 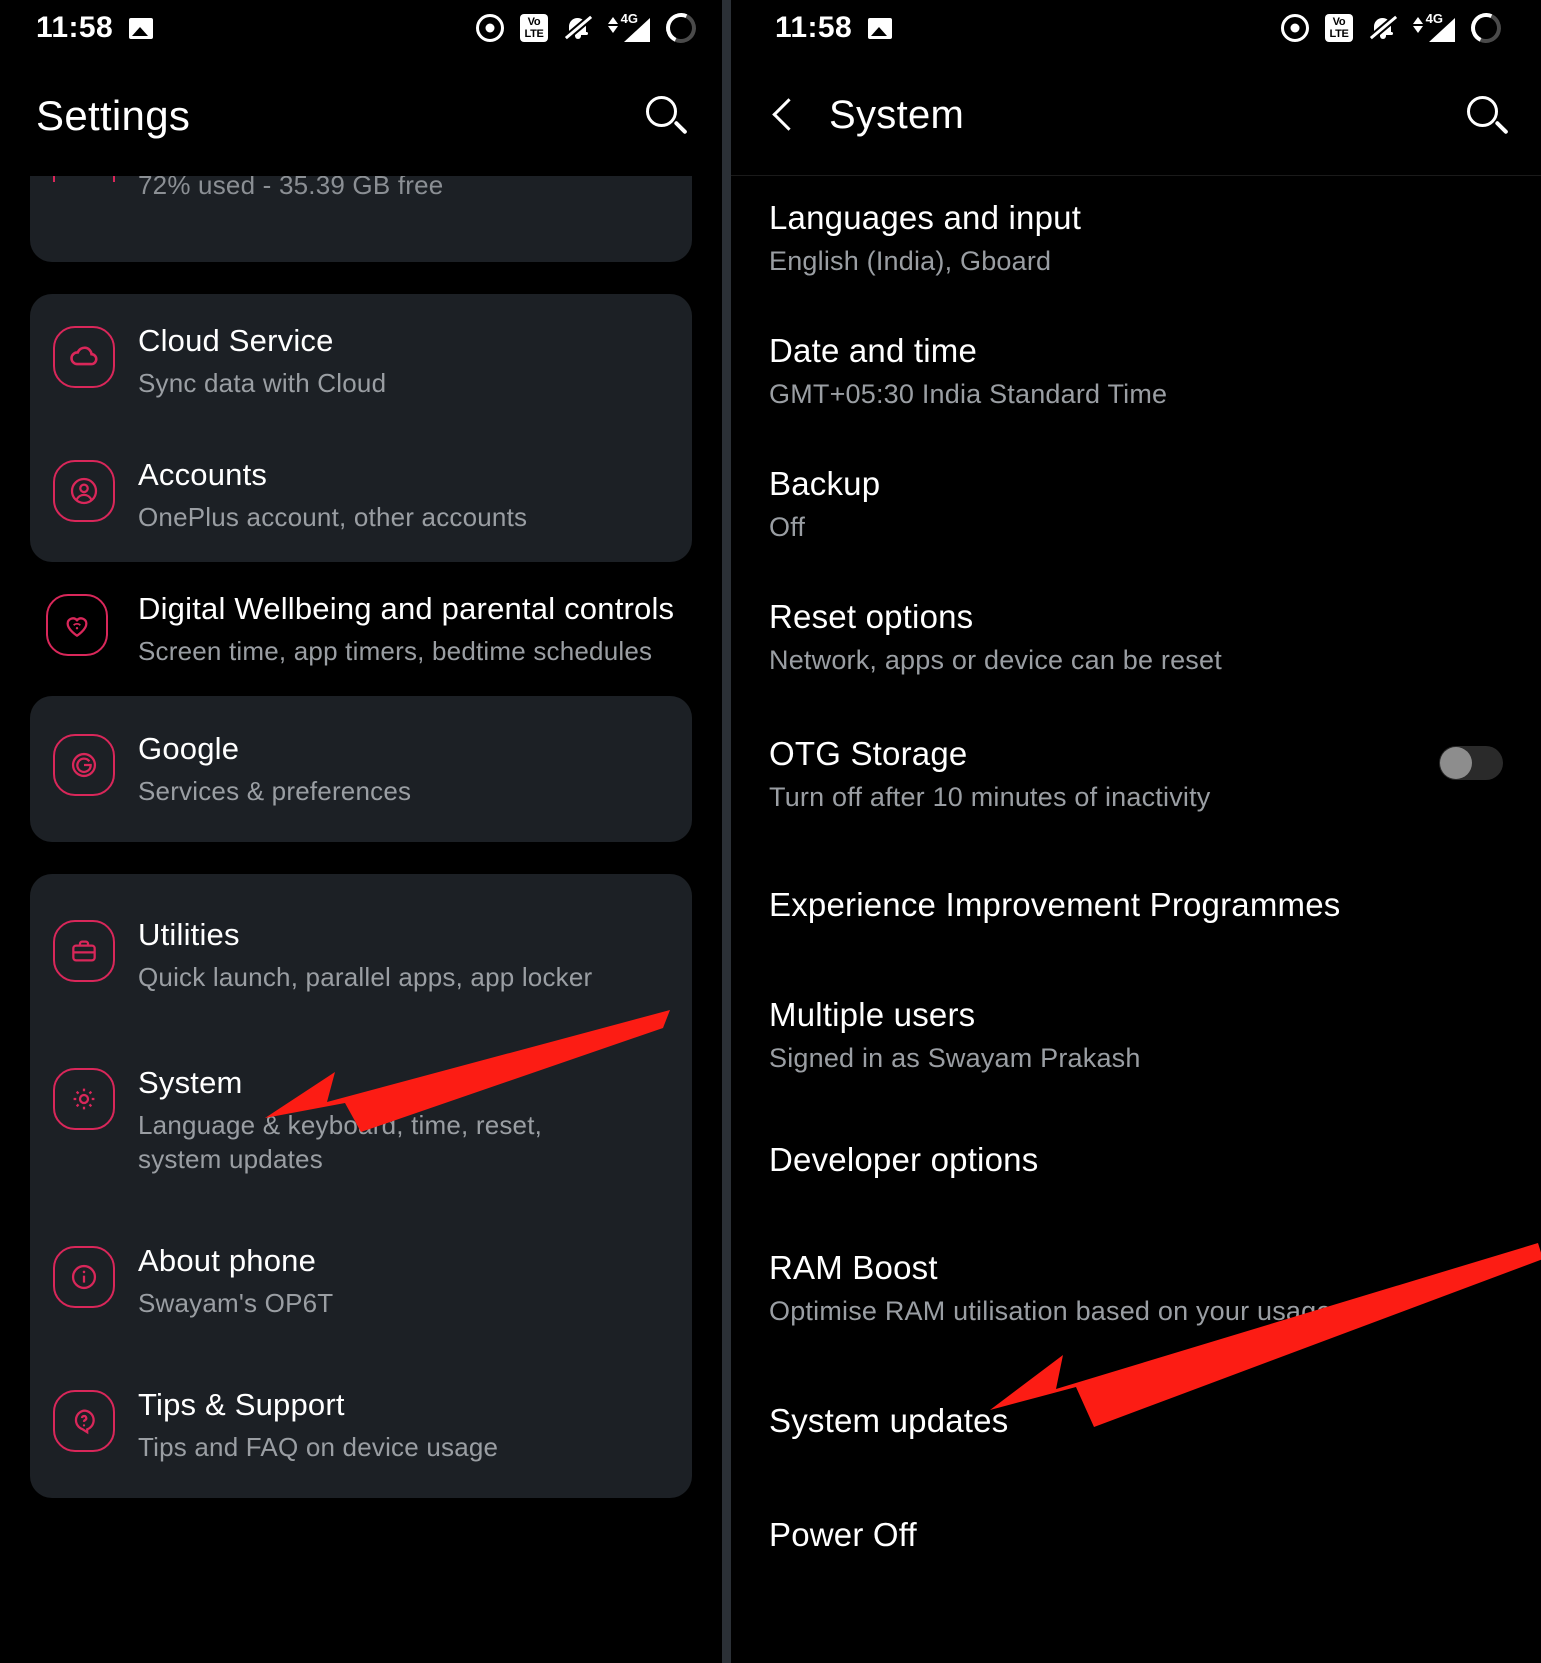 What do you see at coordinates (1155, 504) in the screenshot?
I see `list-item-backup: Backup Off` at bounding box center [1155, 504].